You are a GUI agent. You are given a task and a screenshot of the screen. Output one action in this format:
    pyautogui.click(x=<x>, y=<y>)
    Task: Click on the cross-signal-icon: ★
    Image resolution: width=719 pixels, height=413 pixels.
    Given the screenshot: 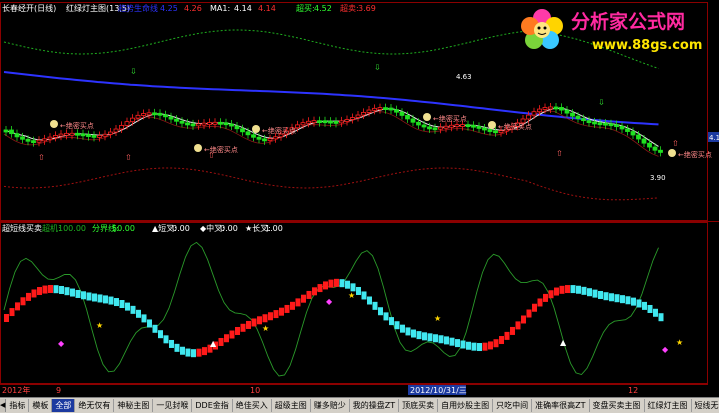 What is the action you would take?
    pyautogui.click(x=351, y=295)
    